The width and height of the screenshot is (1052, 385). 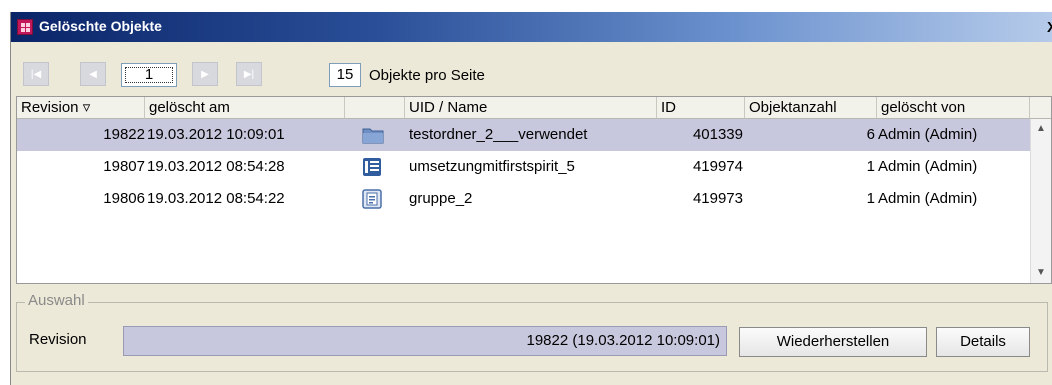 What do you see at coordinates (245, 108) in the screenshot?
I see `column-header-deleted-at: gelöscht am` at bounding box center [245, 108].